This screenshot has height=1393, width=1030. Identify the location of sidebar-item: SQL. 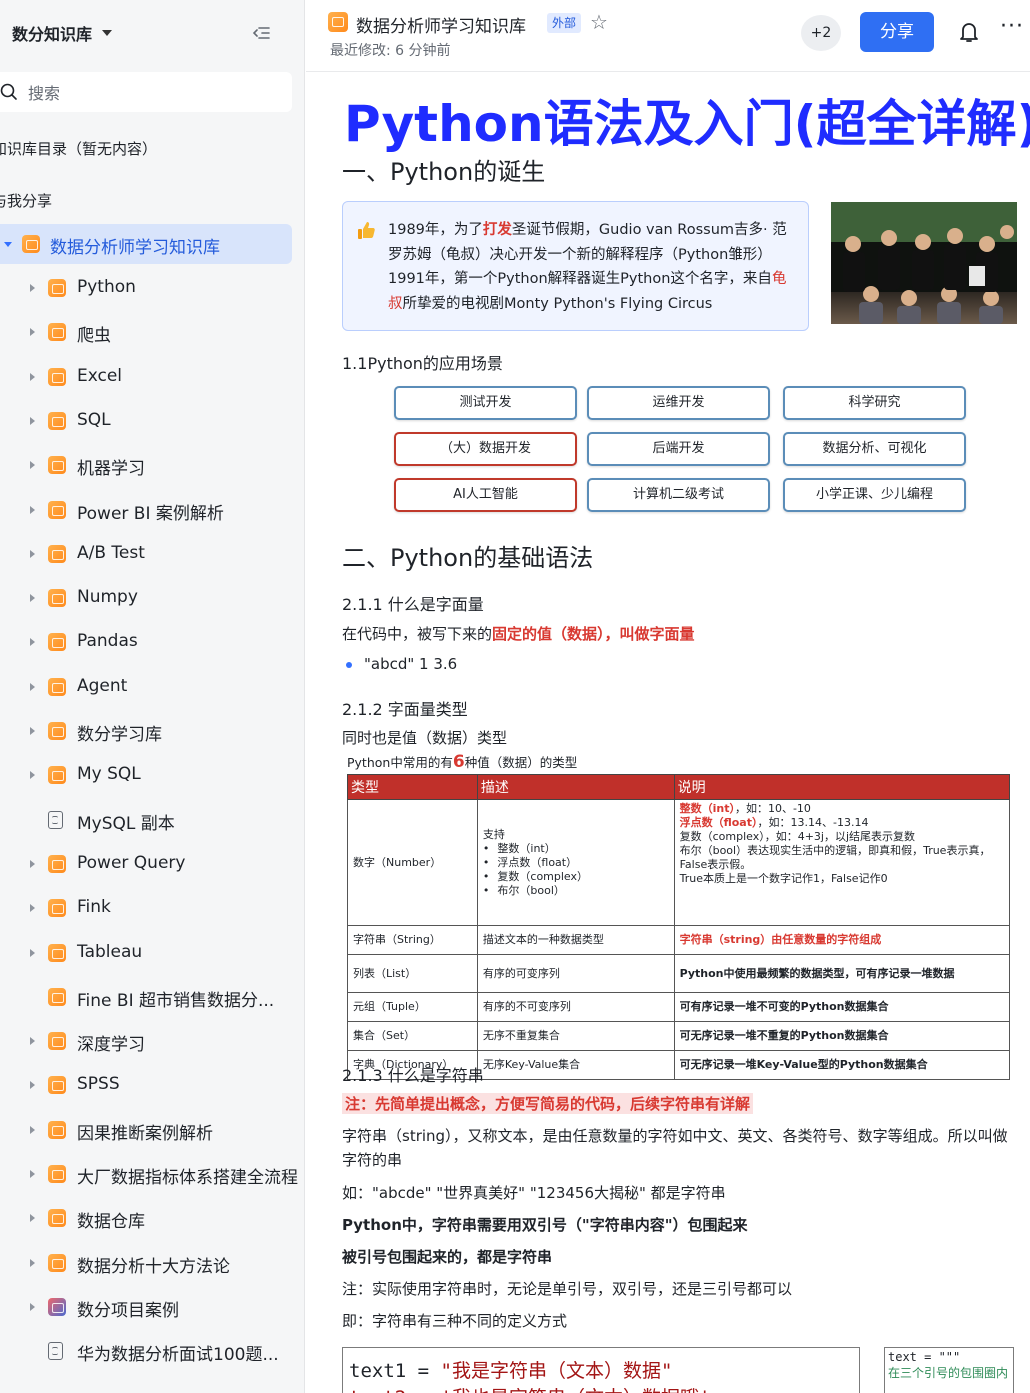
(146, 421).